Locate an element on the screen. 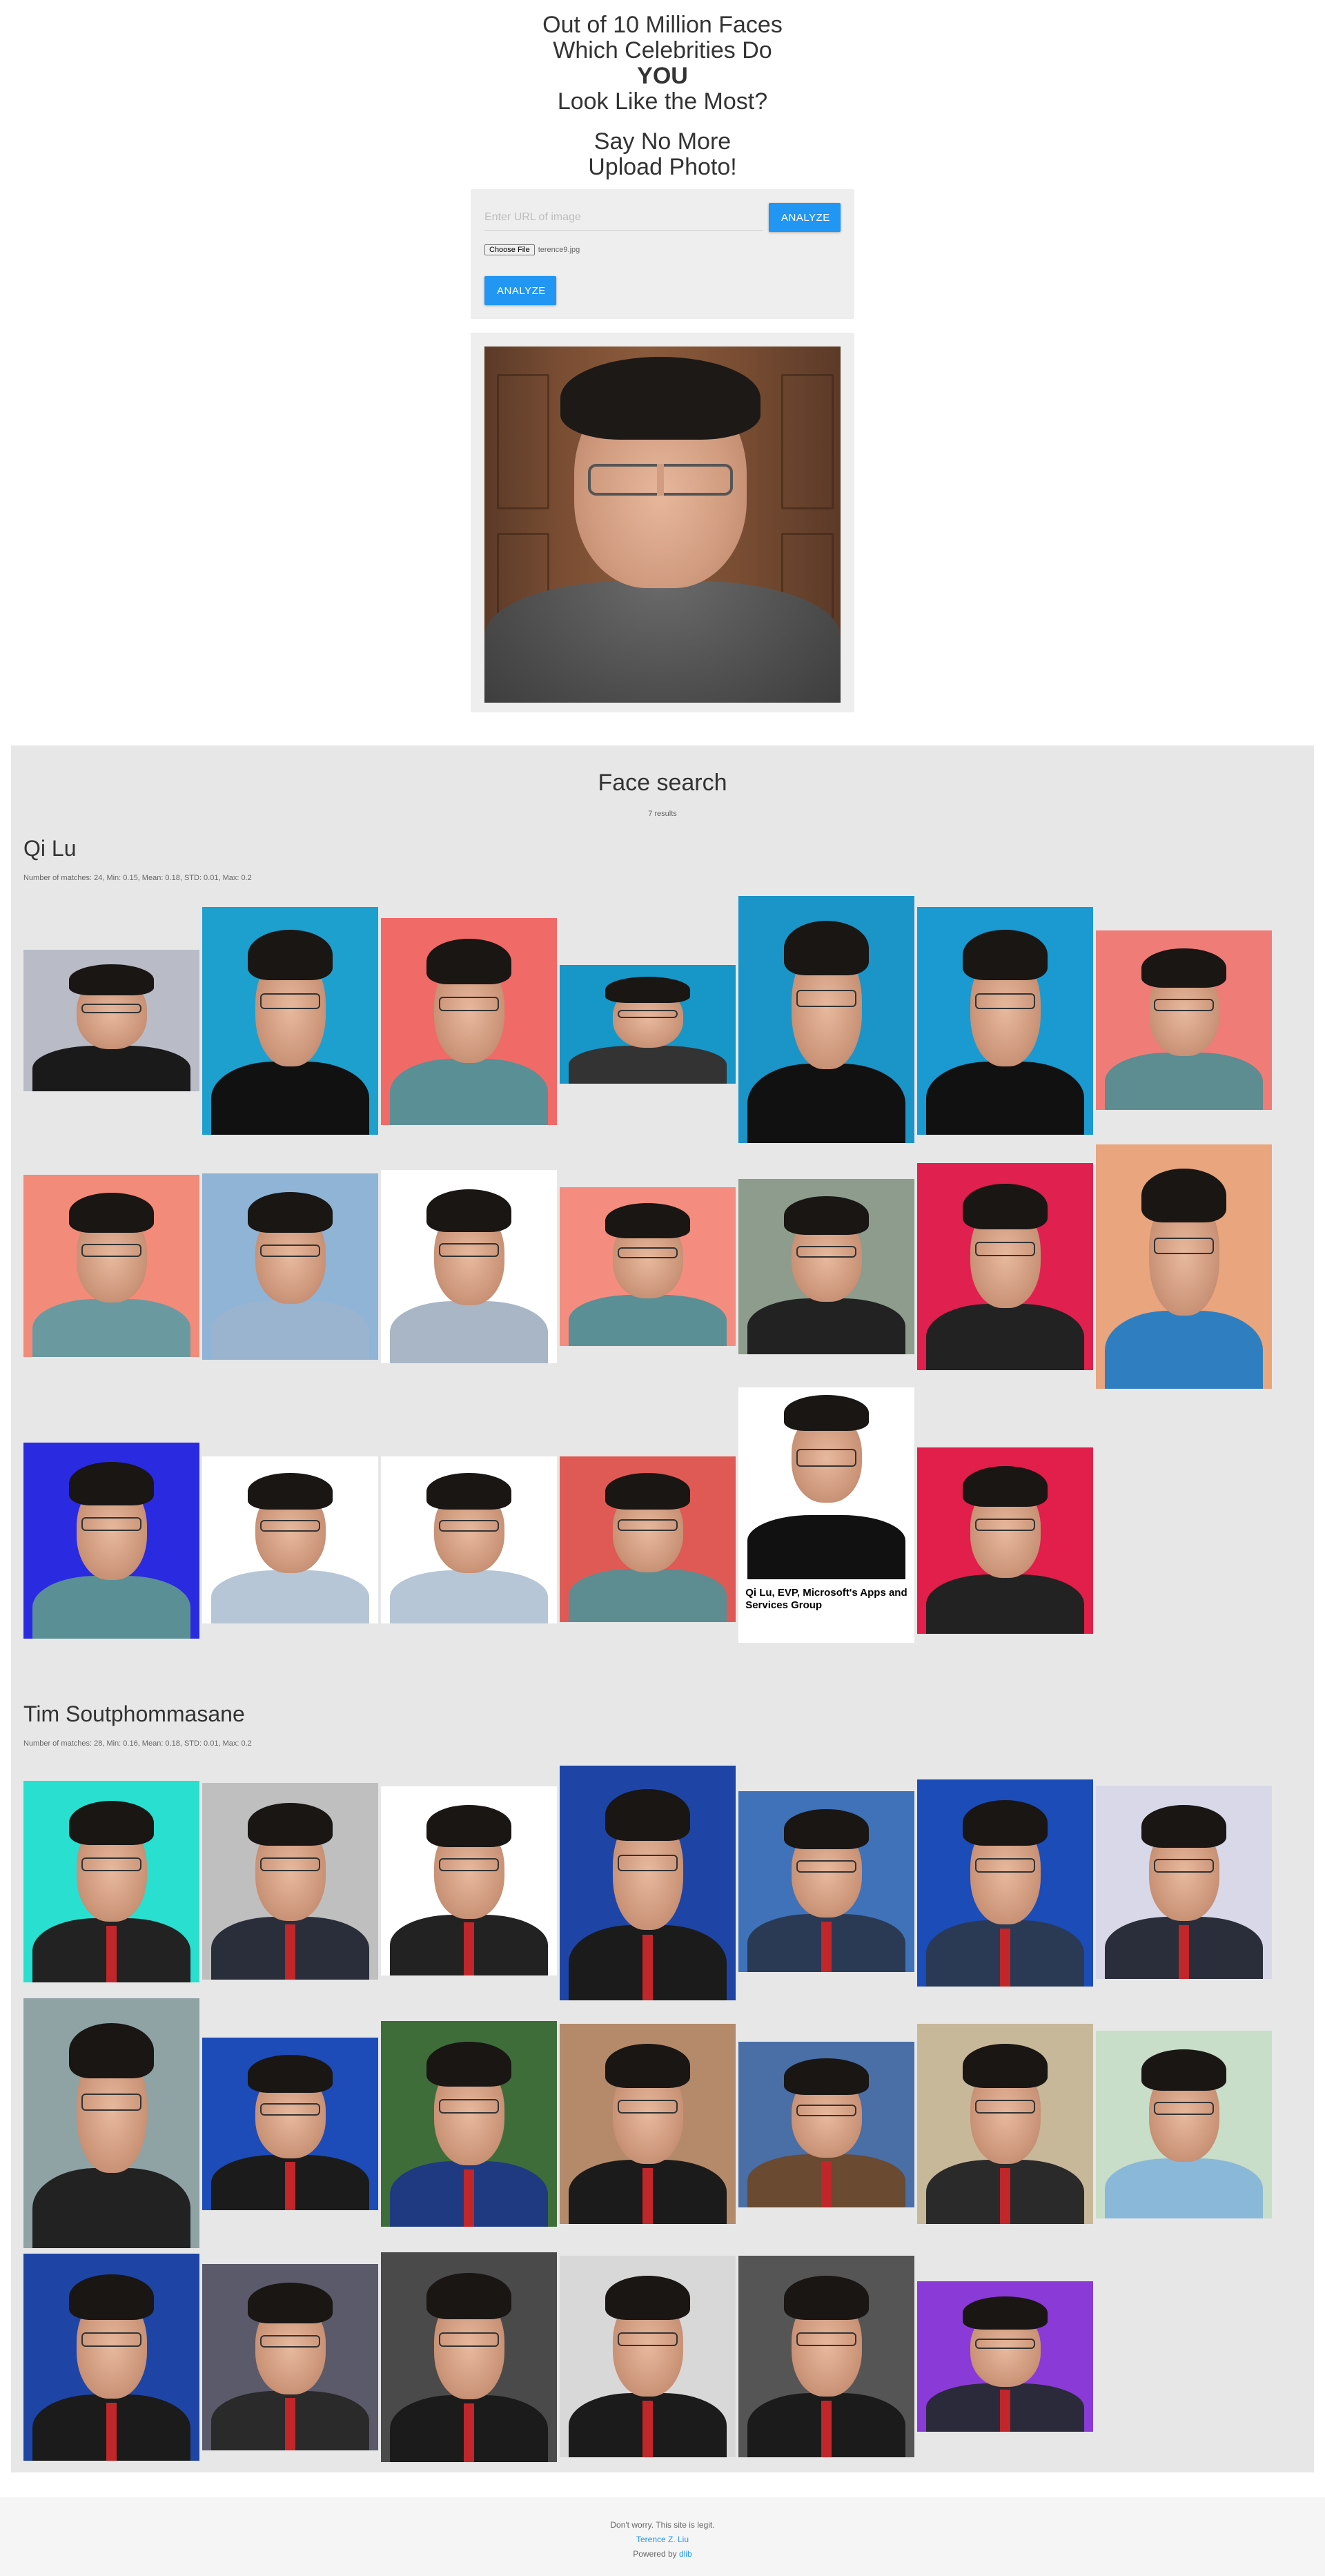 The width and height of the screenshot is (1325, 2576). uploaded-photo-card is located at coordinates (662, 522).